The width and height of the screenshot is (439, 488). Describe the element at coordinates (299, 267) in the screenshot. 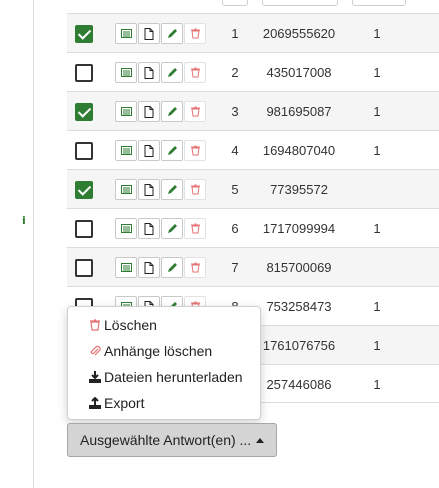

I see `response-id: 815700069` at that location.